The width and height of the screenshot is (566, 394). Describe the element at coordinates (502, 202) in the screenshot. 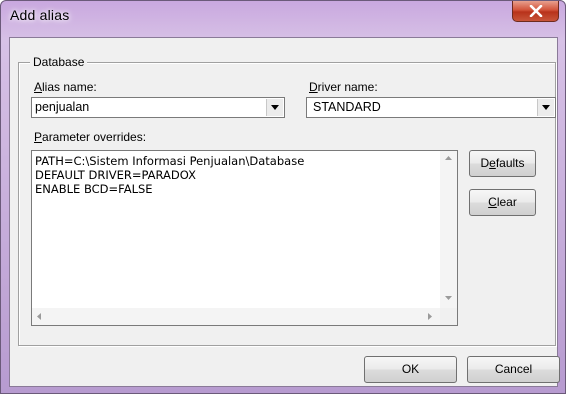

I see `clear-button: Clear` at that location.